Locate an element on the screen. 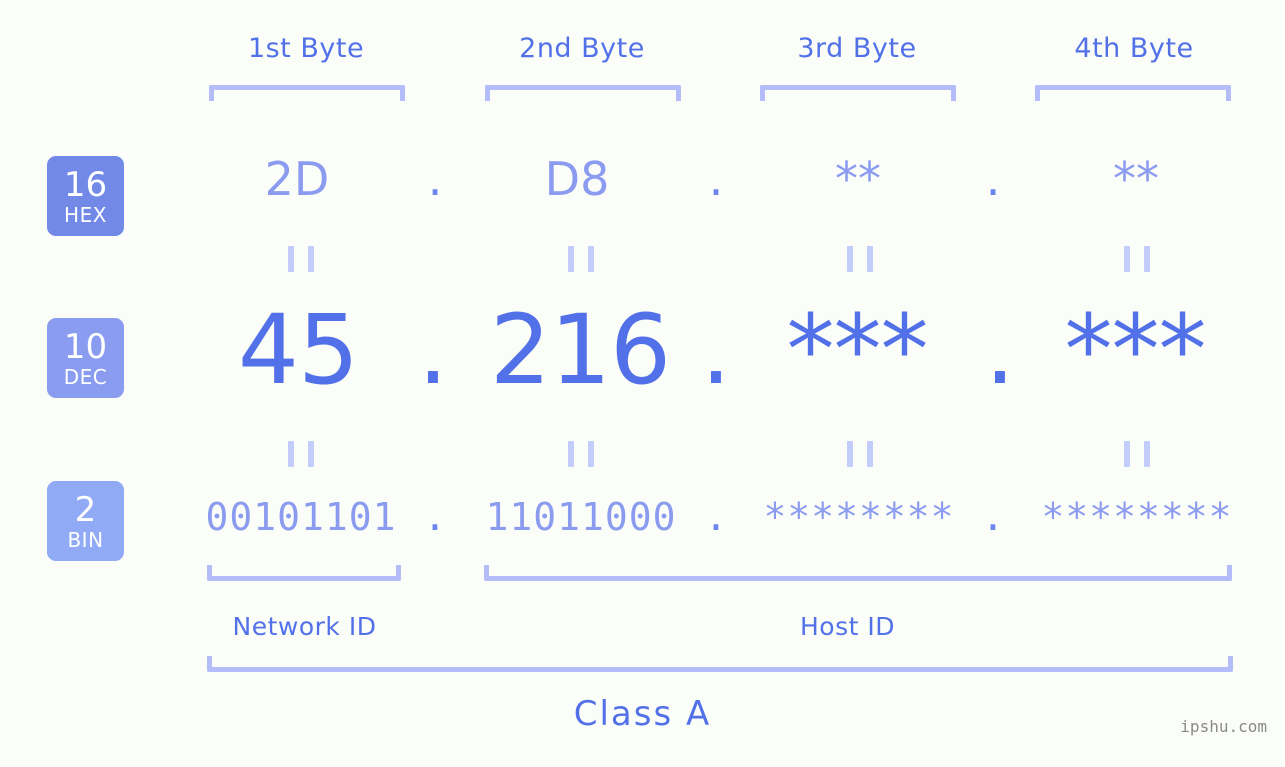 The width and height of the screenshot is (1285, 767). class-label: Class A is located at coordinates (642, 714).